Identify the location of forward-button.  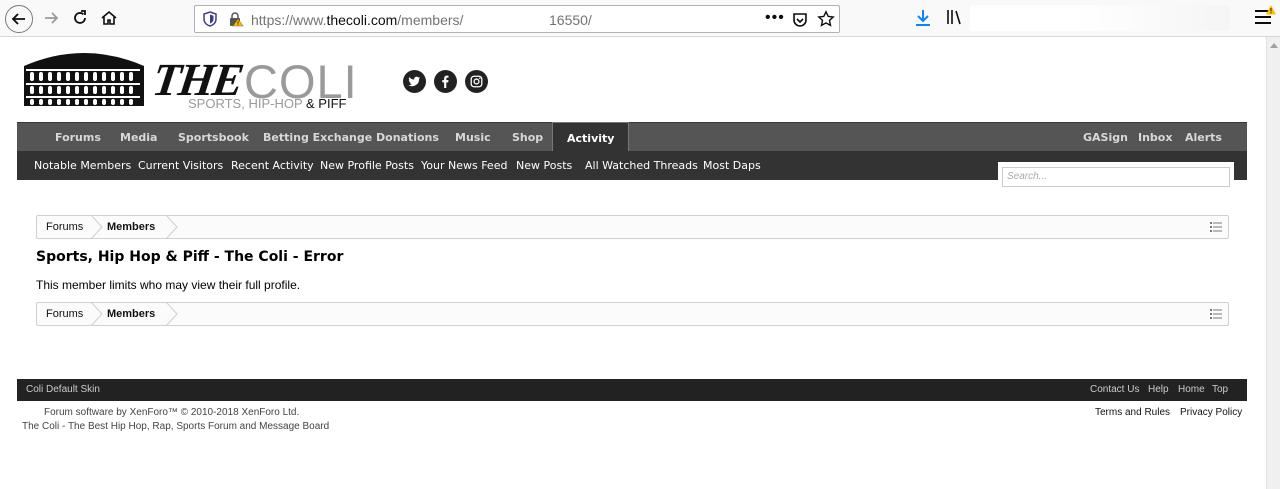
(51, 18).